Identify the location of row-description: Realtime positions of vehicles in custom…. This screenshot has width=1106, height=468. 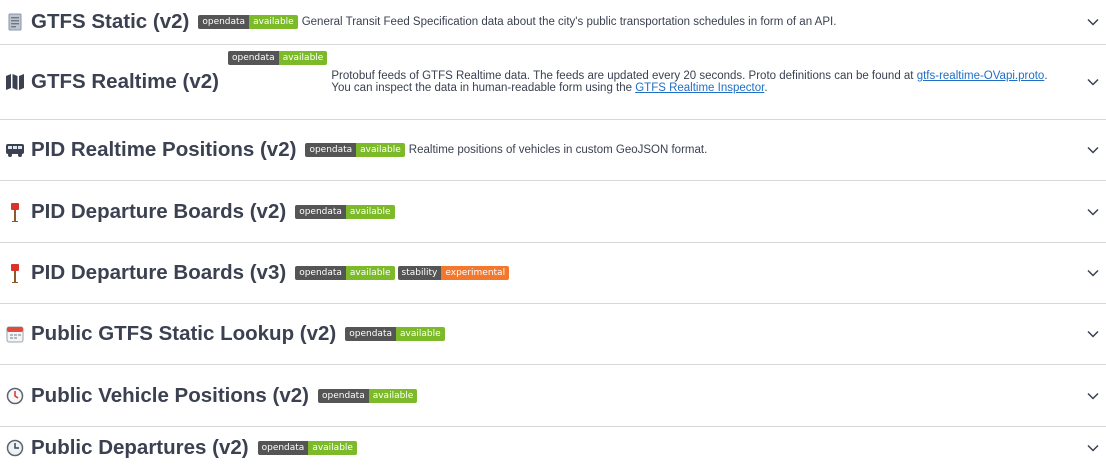
(558, 150).